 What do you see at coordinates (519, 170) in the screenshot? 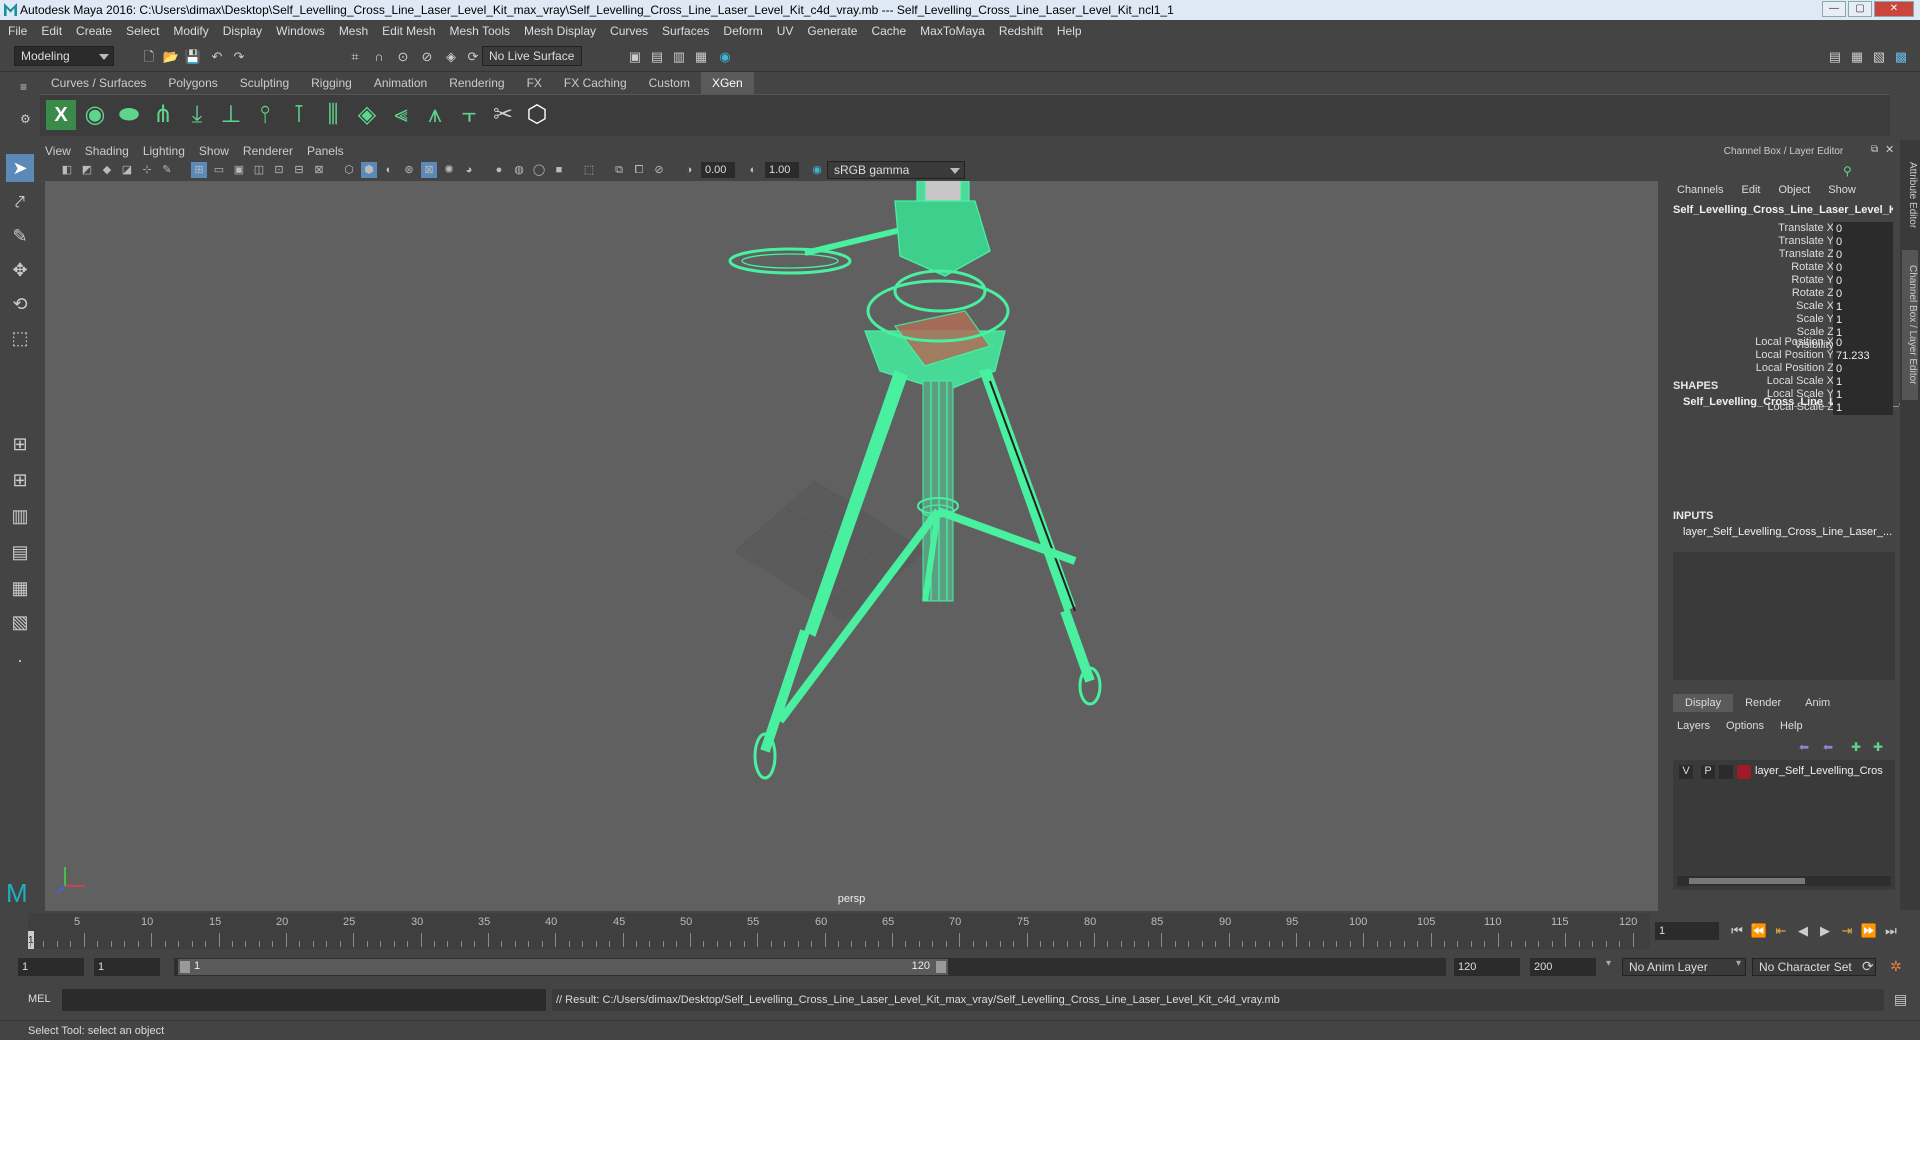
I see `motion-blur-icon: ◍` at bounding box center [519, 170].